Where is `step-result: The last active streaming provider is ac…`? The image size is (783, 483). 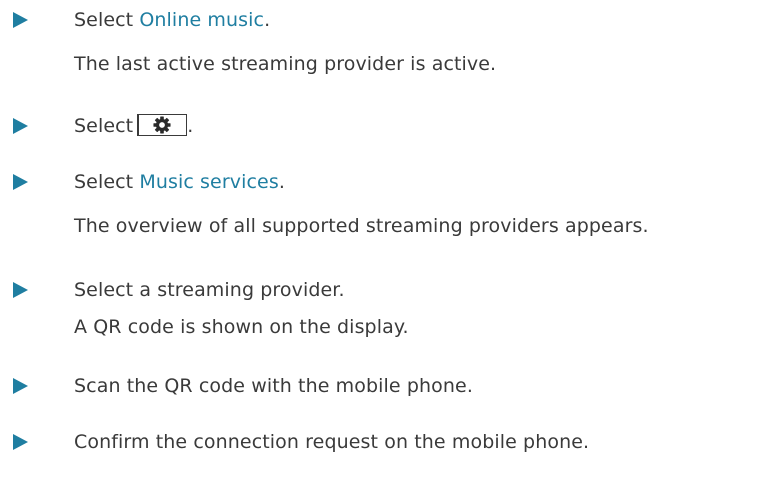 step-result: The last active streaming provider is ac… is located at coordinates (285, 64).